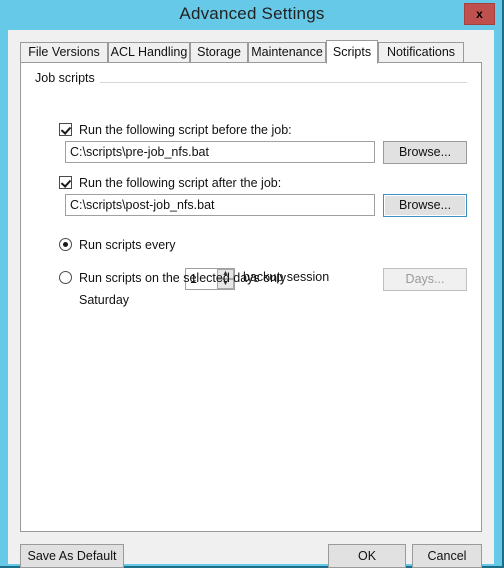 The image size is (504, 568). I want to click on post-script-checkbox-row: Run the following script after the job:, so click(170, 183).